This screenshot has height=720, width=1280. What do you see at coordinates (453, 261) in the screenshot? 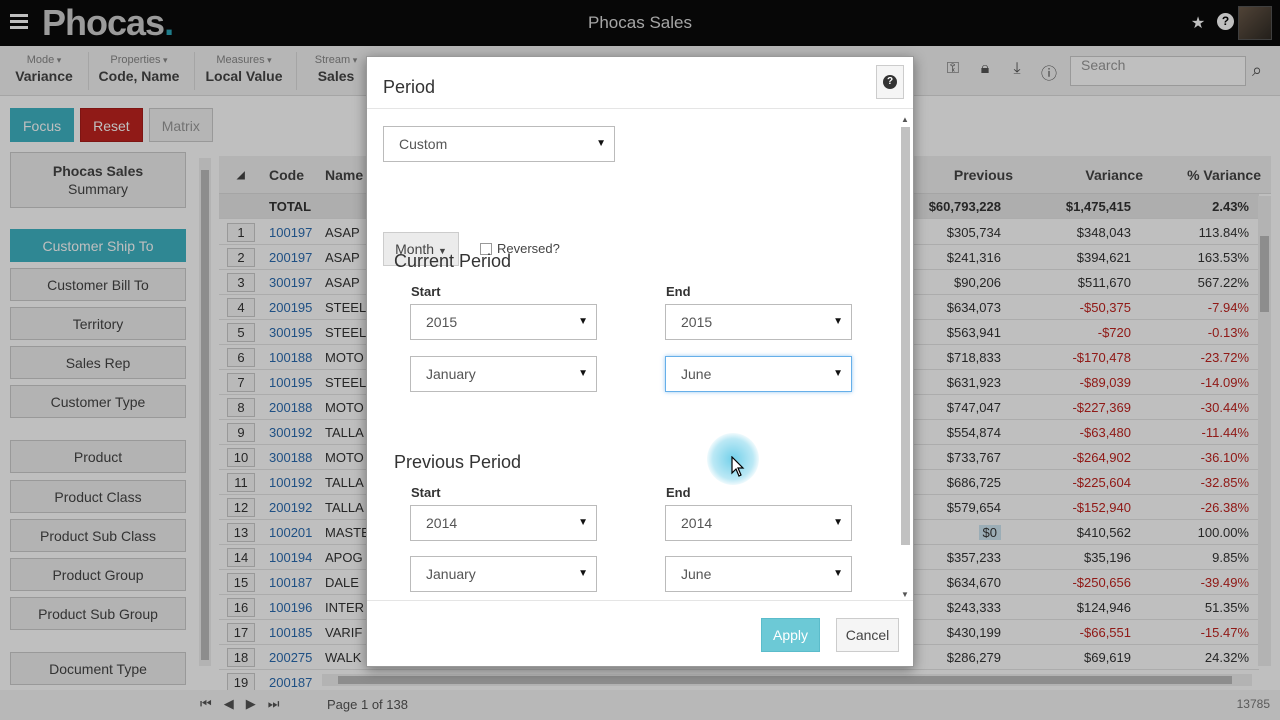
I see `current-period-title: Current Period` at bounding box center [453, 261].